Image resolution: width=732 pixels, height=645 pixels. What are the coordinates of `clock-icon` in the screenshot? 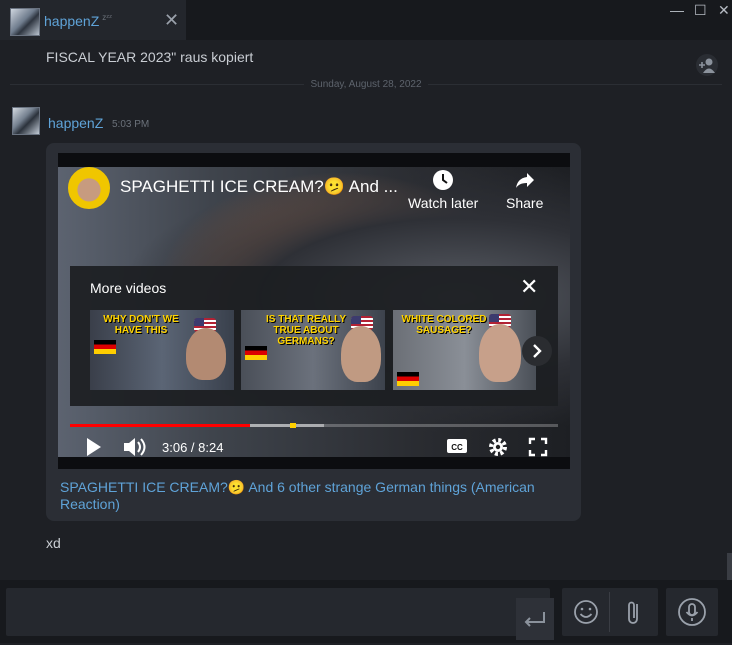 It's located at (443, 180).